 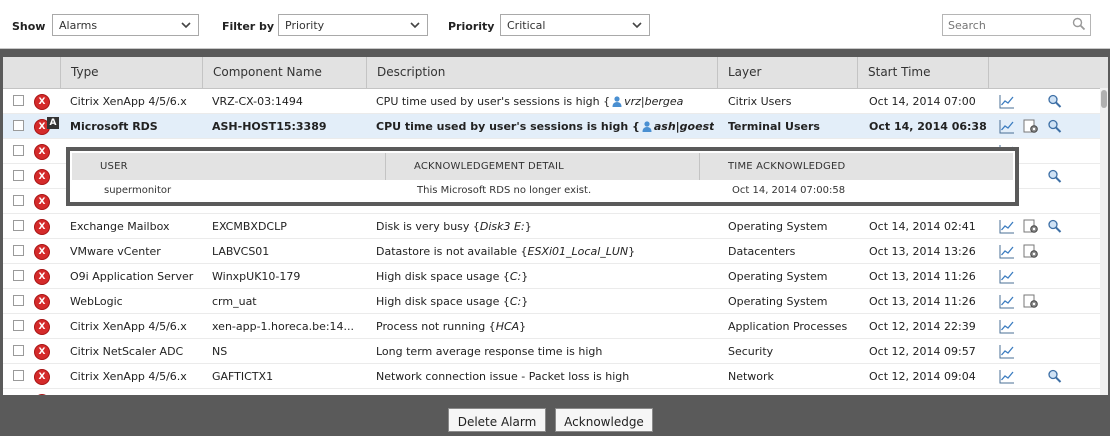 What do you see at coordinates (285, 72) in the screenshot?
I see `header-component-name: Component Name` at bounding box center [285, 72].